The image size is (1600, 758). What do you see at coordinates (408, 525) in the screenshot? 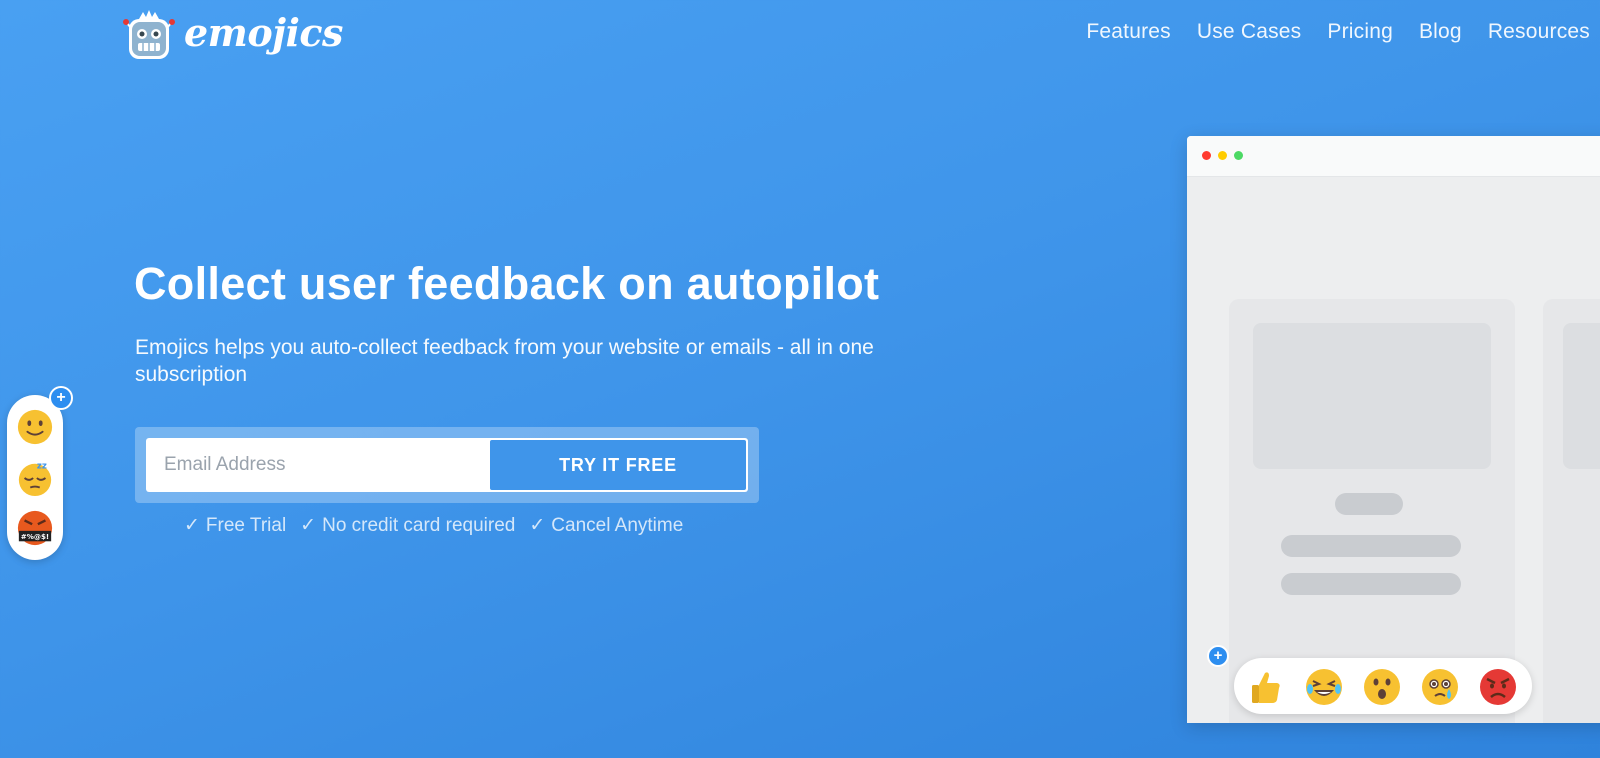
I see `benefit-item: ✓ No credit card required` at bounding box center [408, 525].